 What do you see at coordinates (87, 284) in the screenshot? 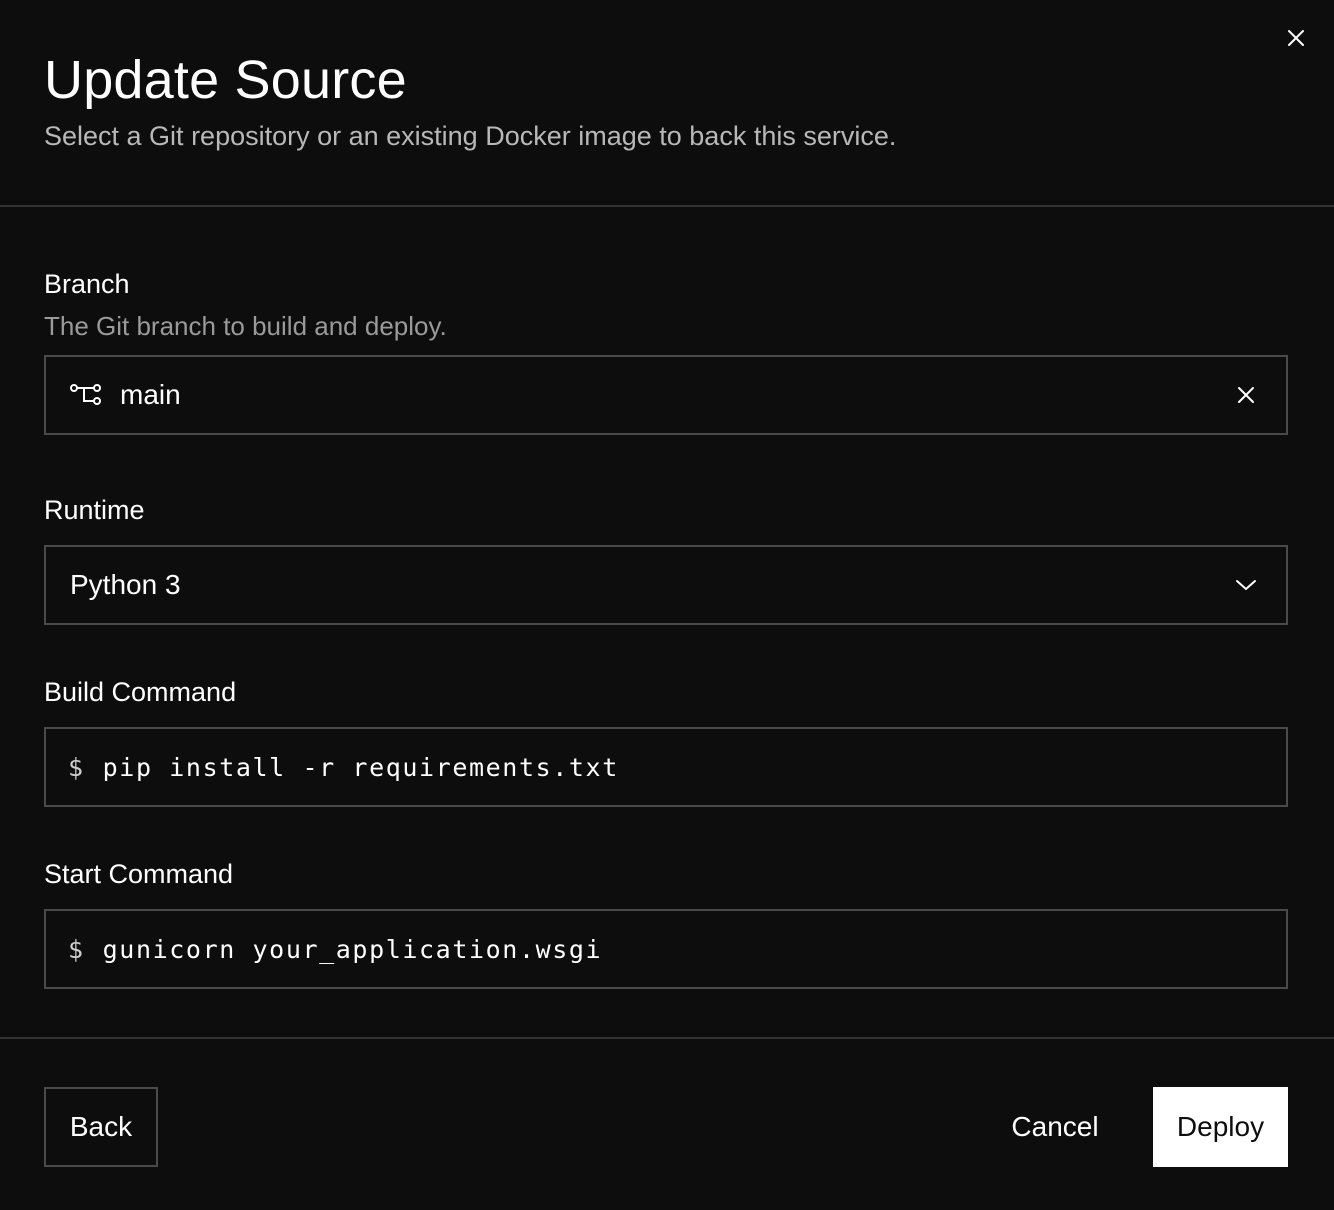
I see `branch-label: Branch` at bounding box center [87, 284].